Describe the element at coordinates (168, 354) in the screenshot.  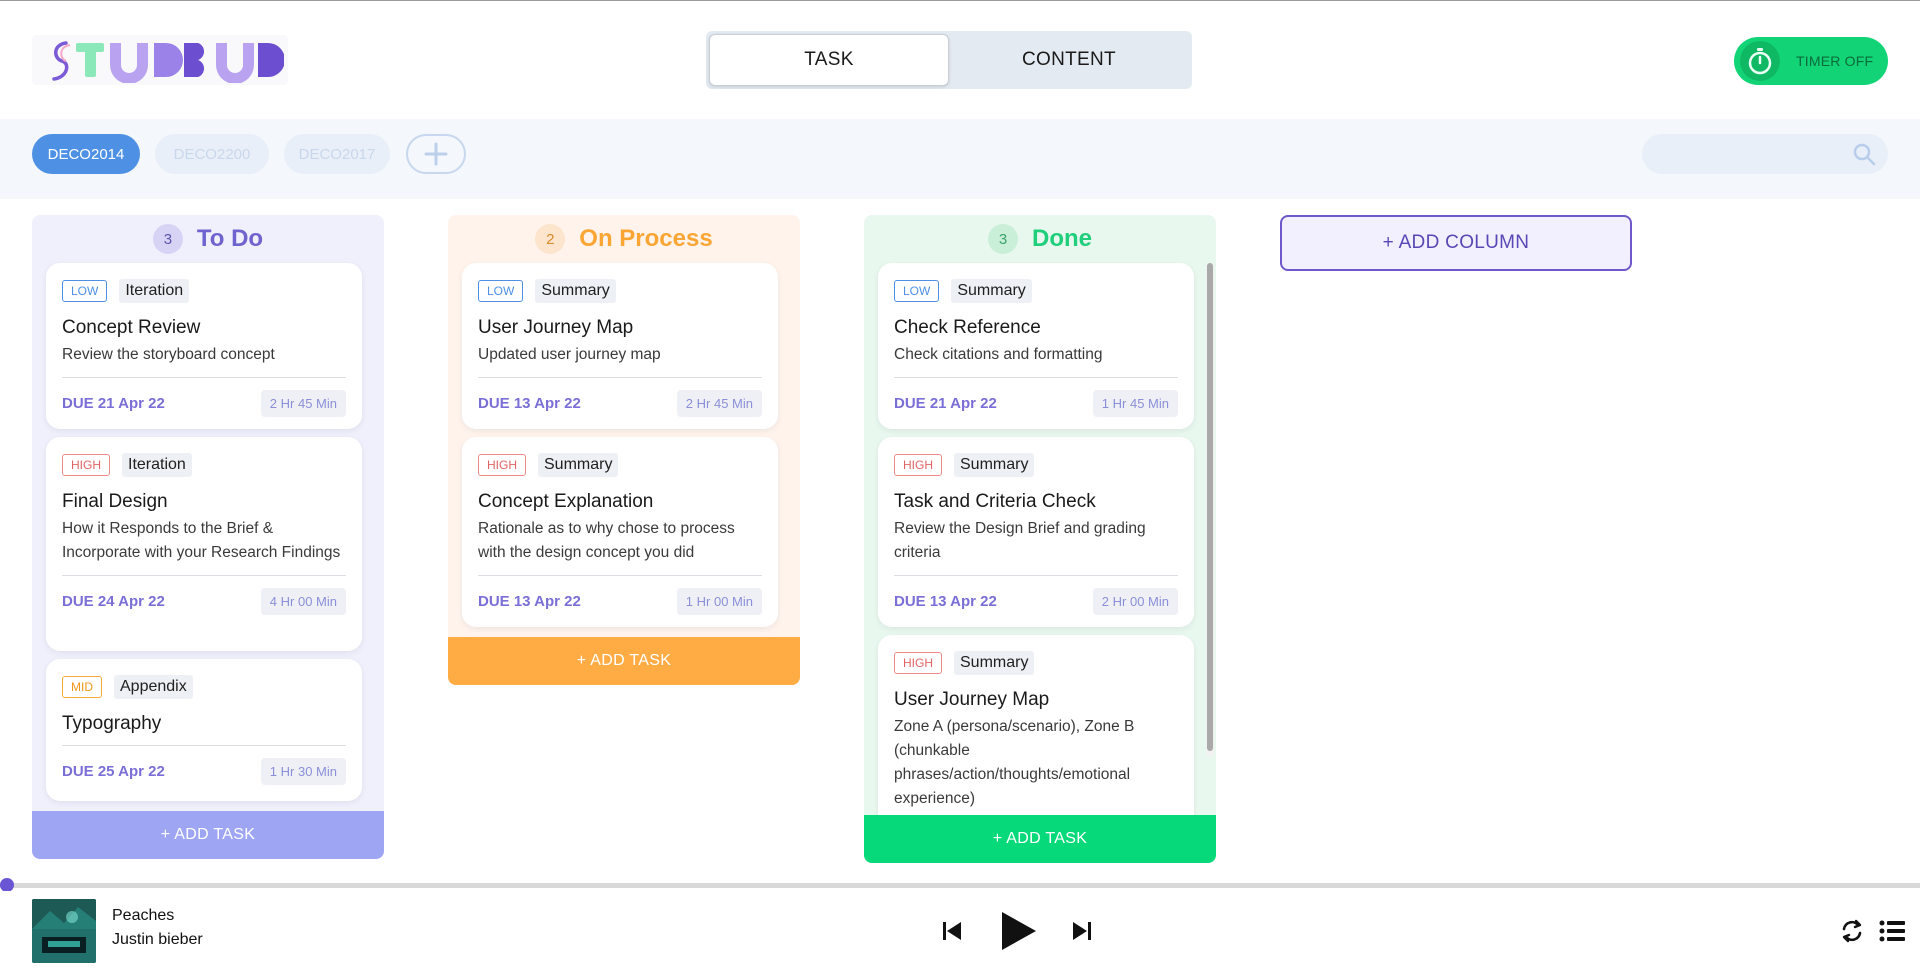
I see `task-description: Review the storyboard concept` at that location.